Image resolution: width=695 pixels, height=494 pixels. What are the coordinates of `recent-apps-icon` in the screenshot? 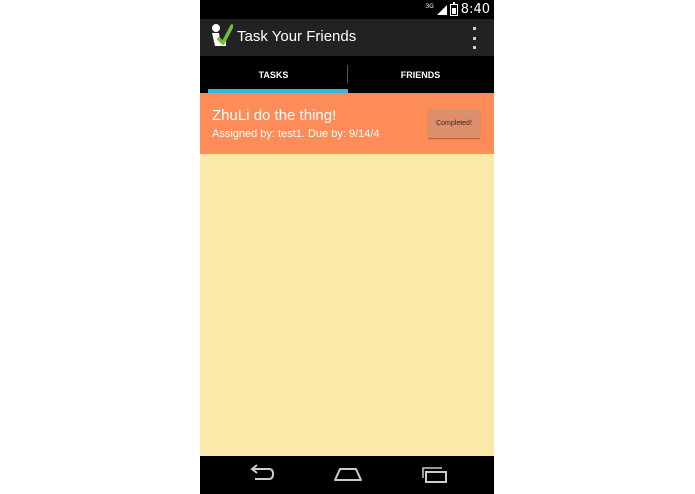 It's located at (435, 474).